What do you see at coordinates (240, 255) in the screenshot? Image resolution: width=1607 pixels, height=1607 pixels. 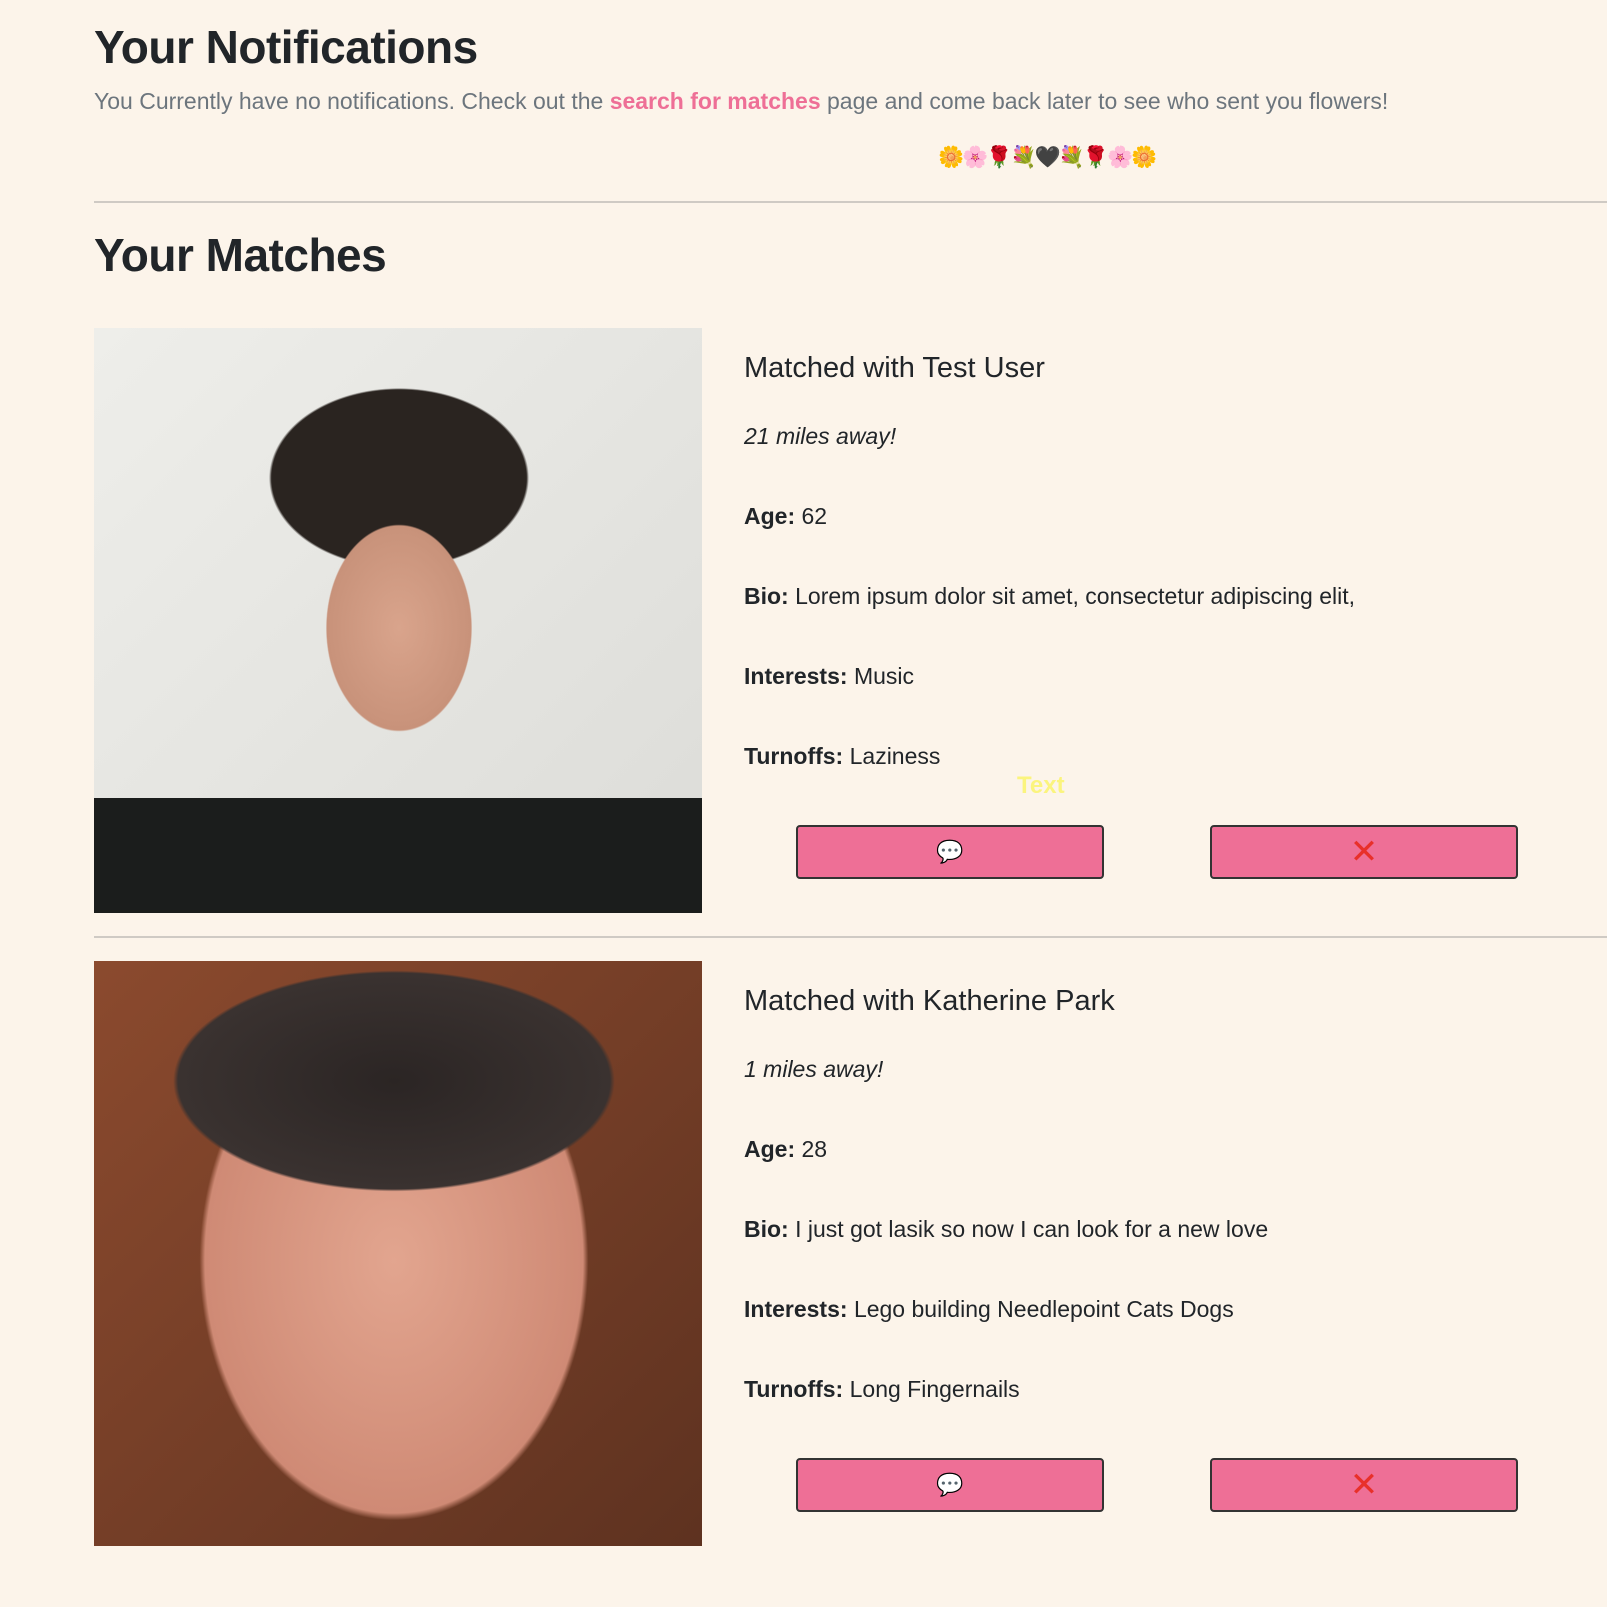 I see `matches-heading: Your Matches` at bounding box center [240, 255].